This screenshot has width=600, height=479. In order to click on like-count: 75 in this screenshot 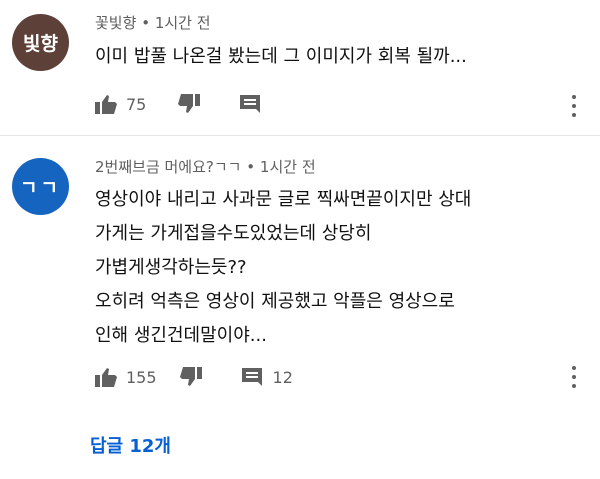, I will do `click(136, 104)`.